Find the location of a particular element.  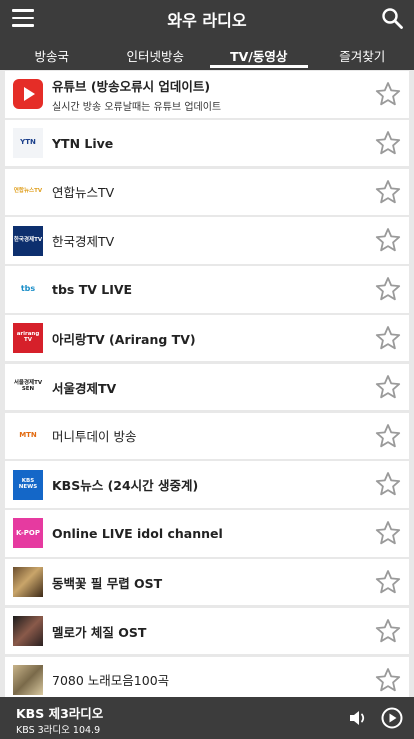

item-title: 동백꽃 필 무렵 OST is located at coordinates (107, 583).